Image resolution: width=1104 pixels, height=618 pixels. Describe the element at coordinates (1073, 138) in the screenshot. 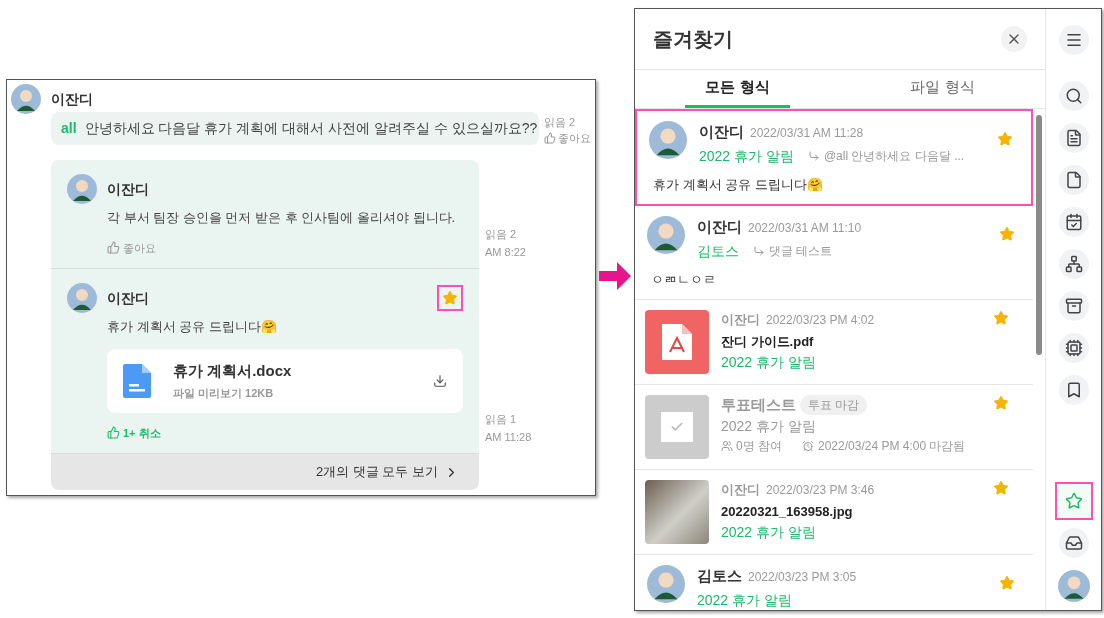

I see `note-icon` at that location.